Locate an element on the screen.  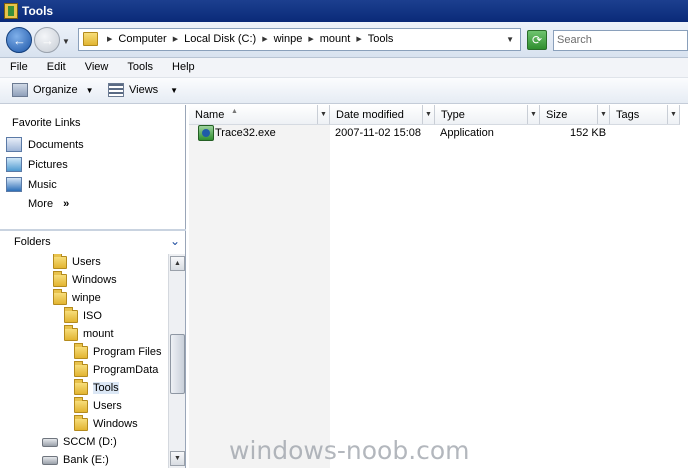
tree-item-tools: Tools is located at coordinates (96, 387).